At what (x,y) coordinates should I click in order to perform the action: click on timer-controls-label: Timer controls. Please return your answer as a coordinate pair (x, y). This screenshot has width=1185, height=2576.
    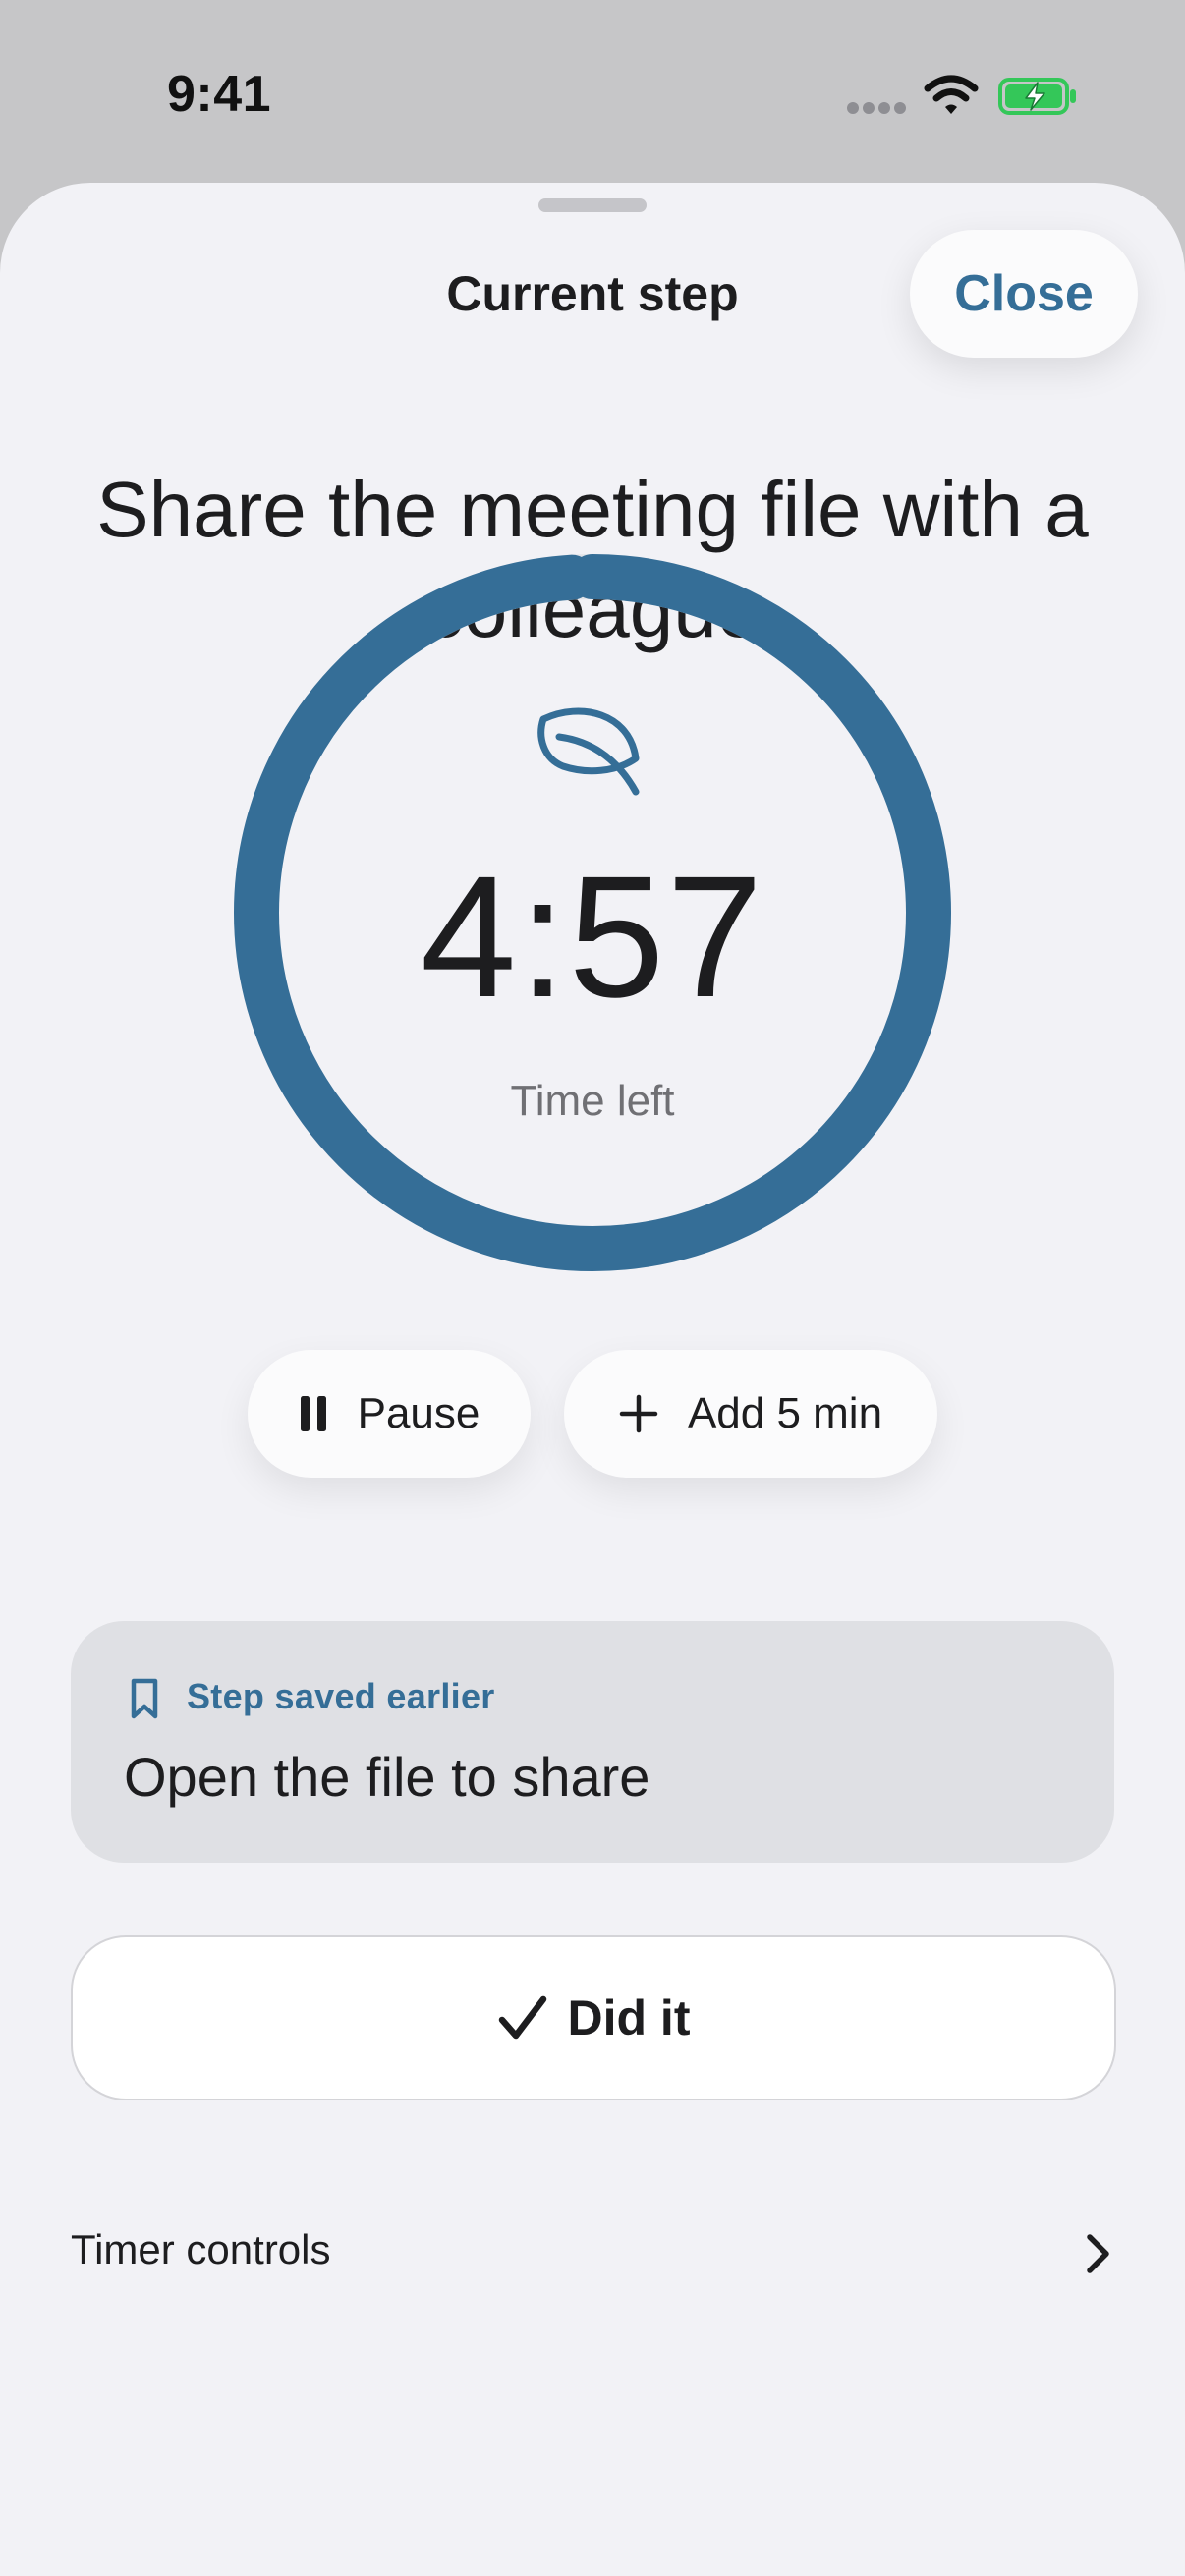
    Looking at the image, I should click on (201, 2249).